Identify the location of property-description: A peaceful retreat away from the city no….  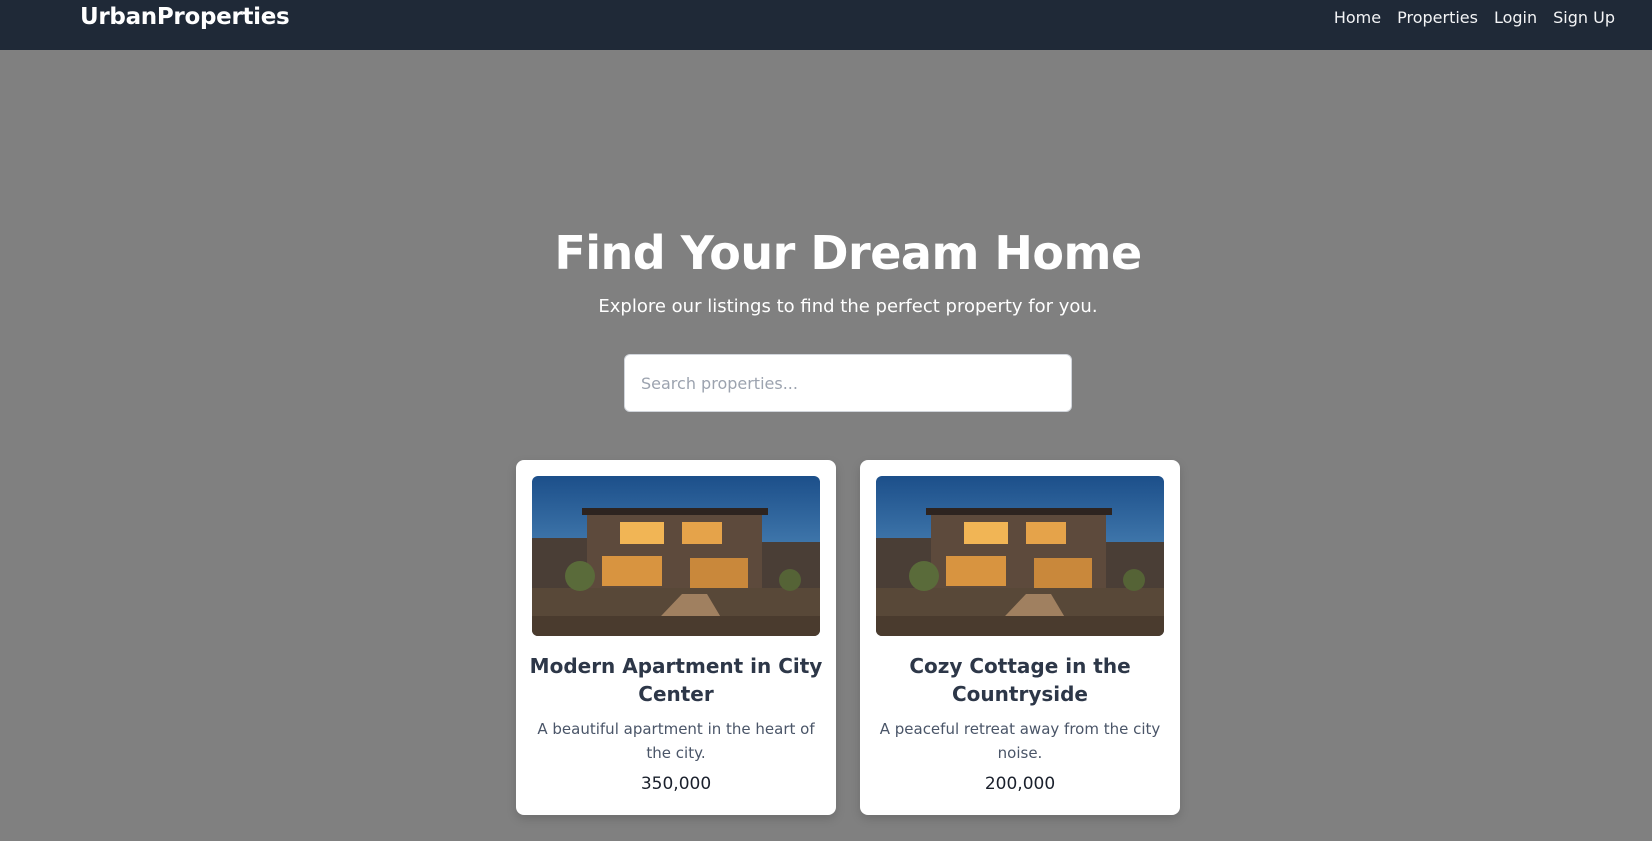
(1020, 741).